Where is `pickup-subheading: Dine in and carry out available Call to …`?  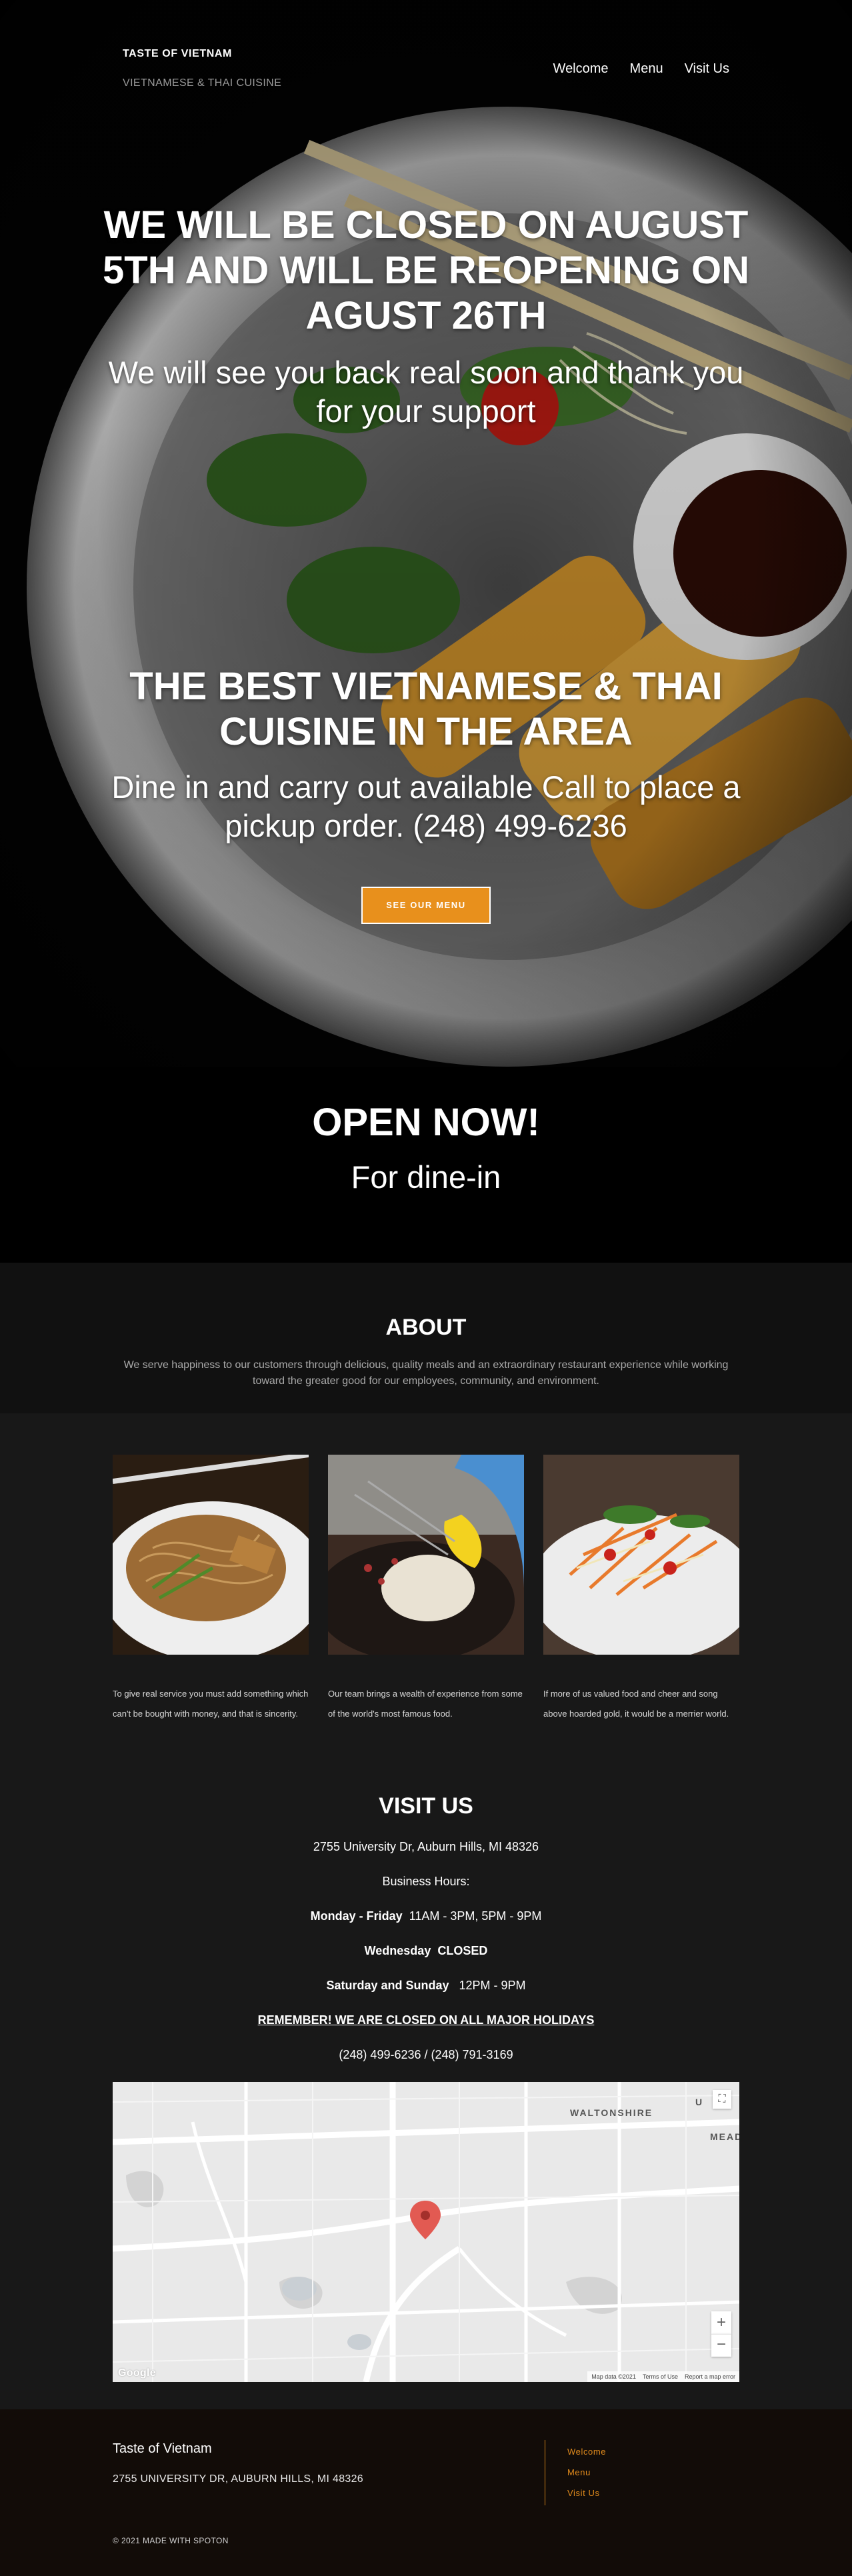 pickup-subheading: Dine in and carry out available Call to … is located at coordinates (426, 806).